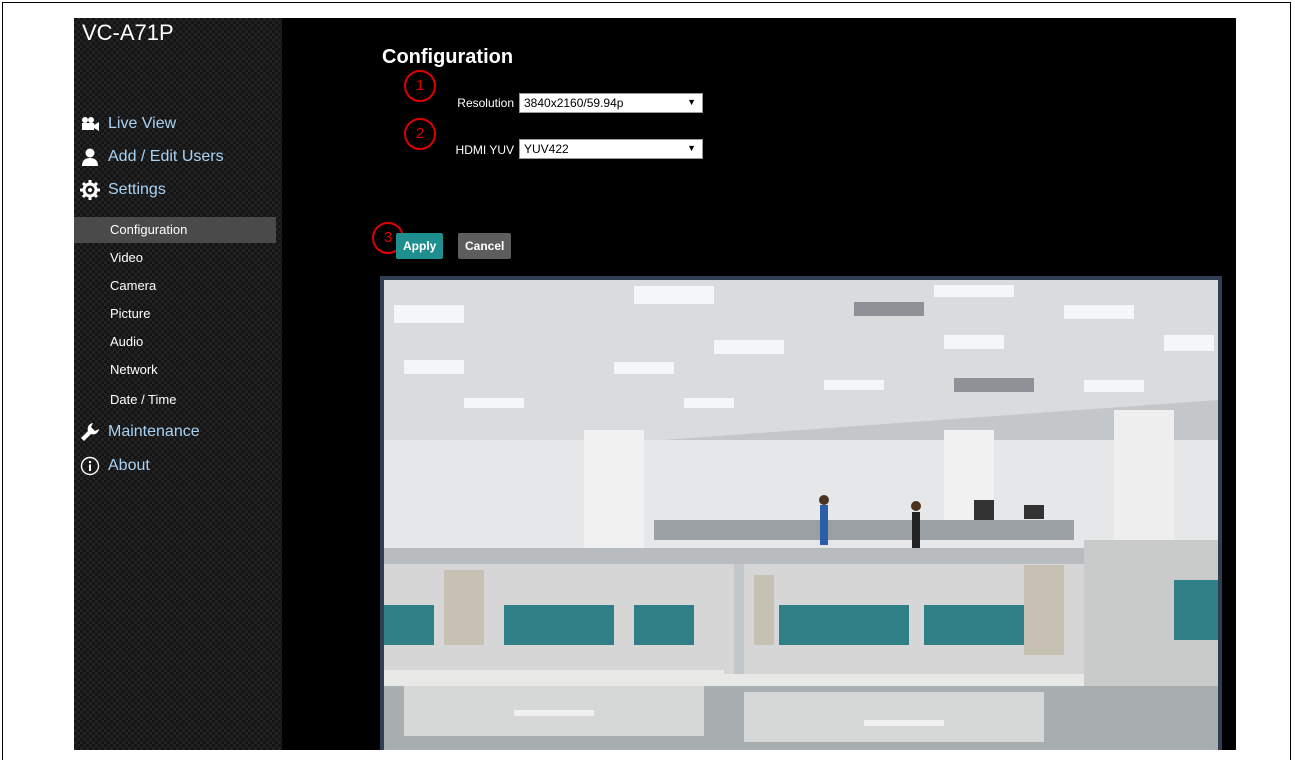  Describe the element at coordinates (175, 258) in the screenshot. I see `sidebar-item-video: Video` at that location.